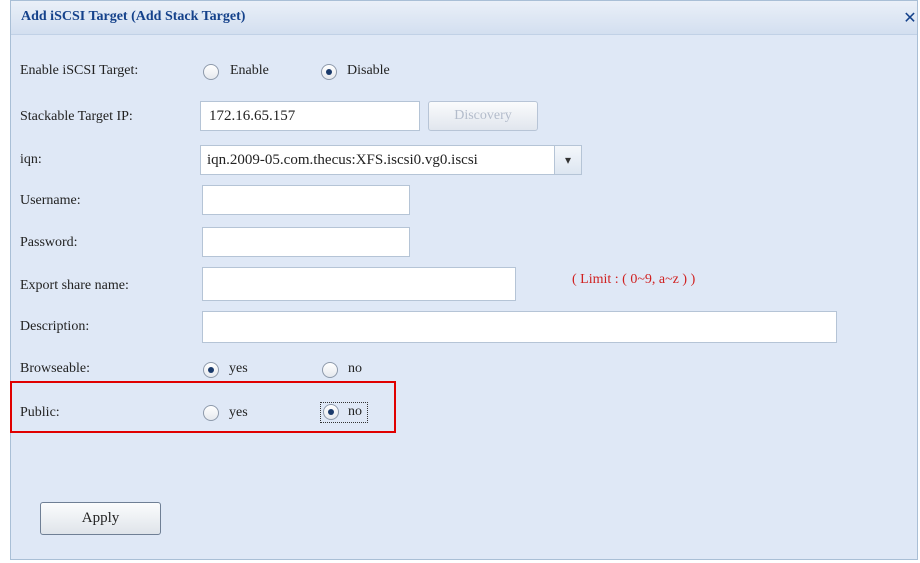 Image resolution: width=920 pixels, height=563 pixels. What do you see at coordinates (55, 368) in the screenshot?
I see `browseable-label: Browseable:` at bounding box center [55, 368].